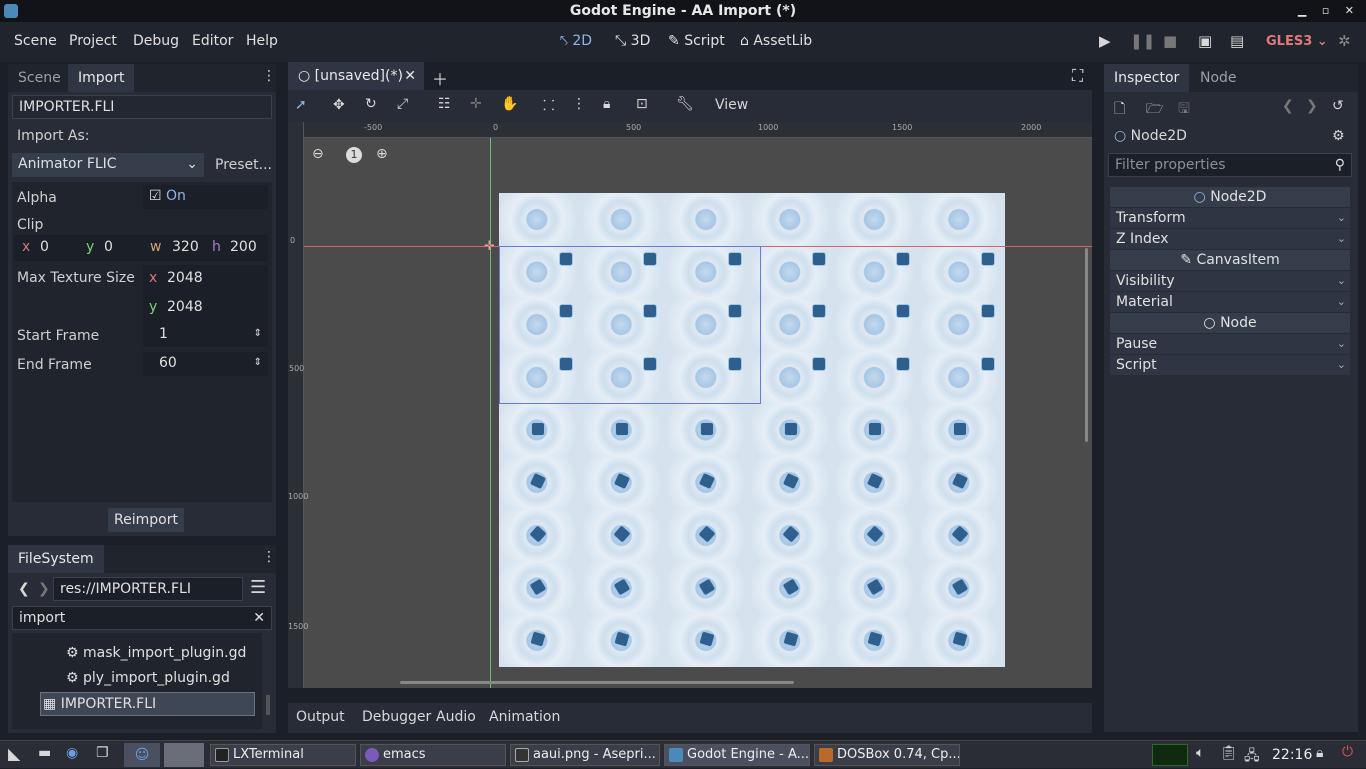 Image resolution: width=1366 pixels, height=769 pixels. Describe the element at coordinates (1338, 136) in the screenshot. I see `object-properties-icon: ⚙` at that location.